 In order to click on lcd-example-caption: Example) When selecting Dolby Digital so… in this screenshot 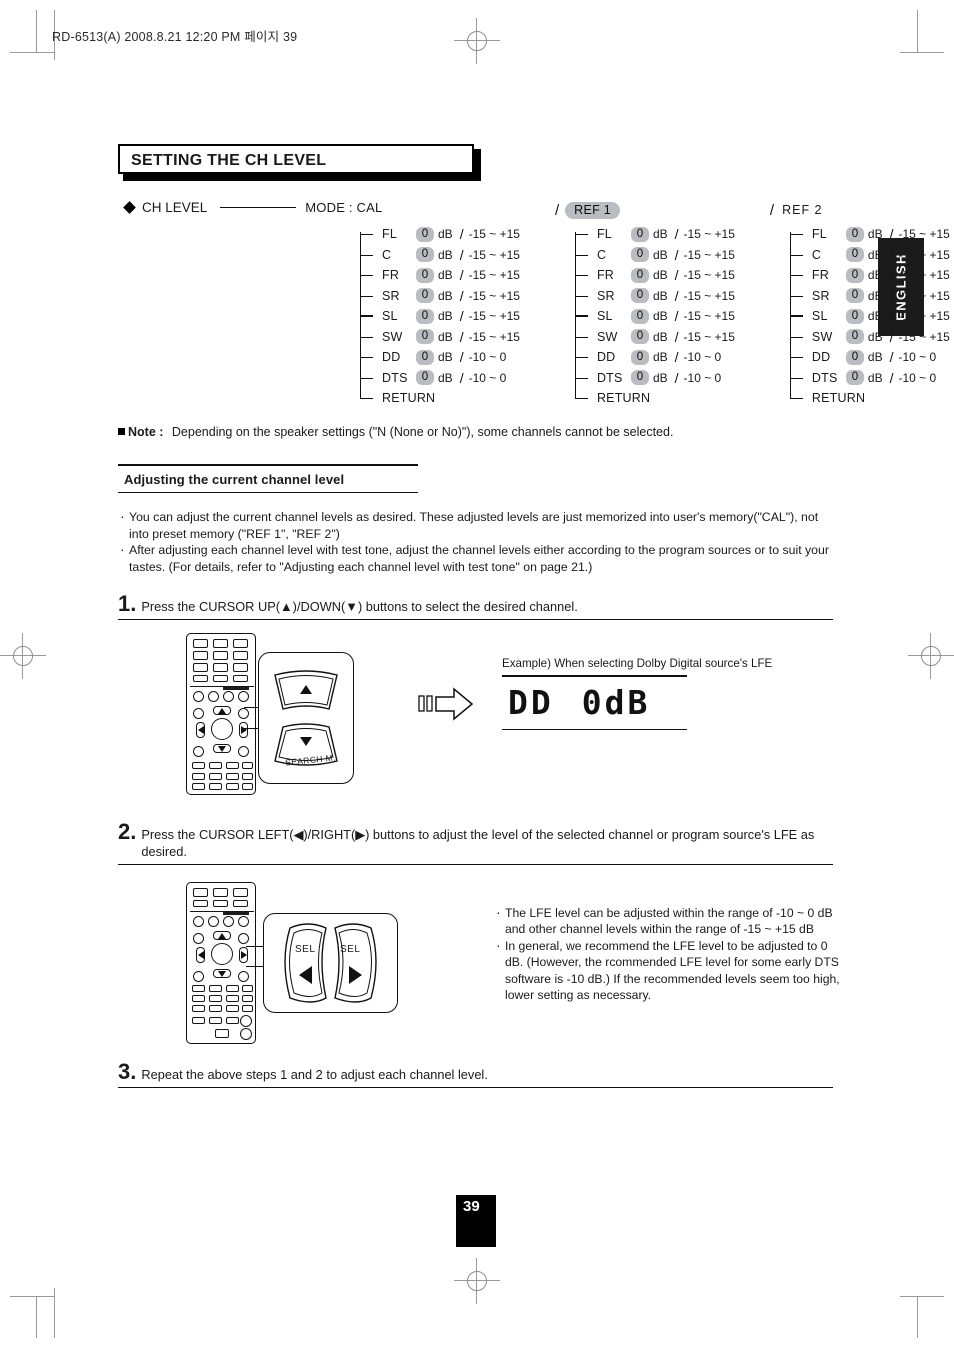, I will do `click(637, 663)`.